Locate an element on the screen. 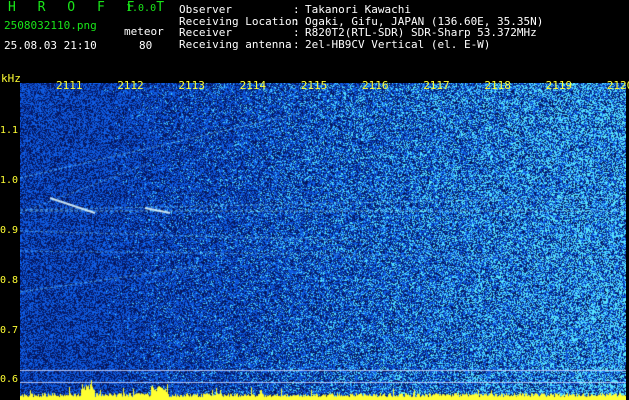 The height and width of the screenshot is (400, 629). time-tick-label: 2113 is located at coordinates (191, 85).